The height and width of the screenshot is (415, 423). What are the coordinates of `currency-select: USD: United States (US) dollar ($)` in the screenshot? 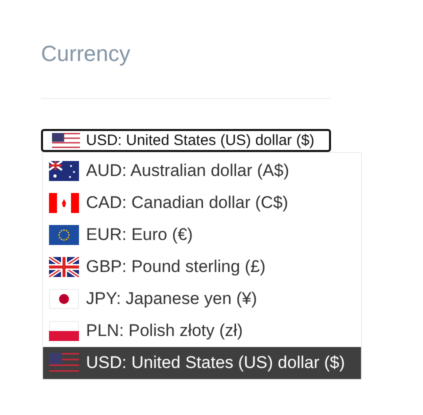 It's located at (186, 140).